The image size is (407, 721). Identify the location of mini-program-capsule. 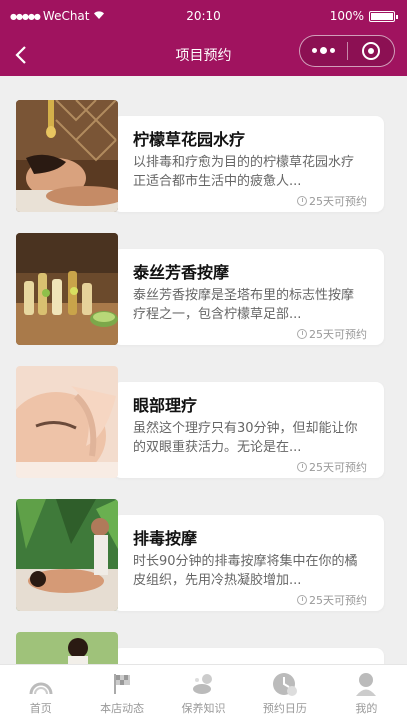
(347, 51).